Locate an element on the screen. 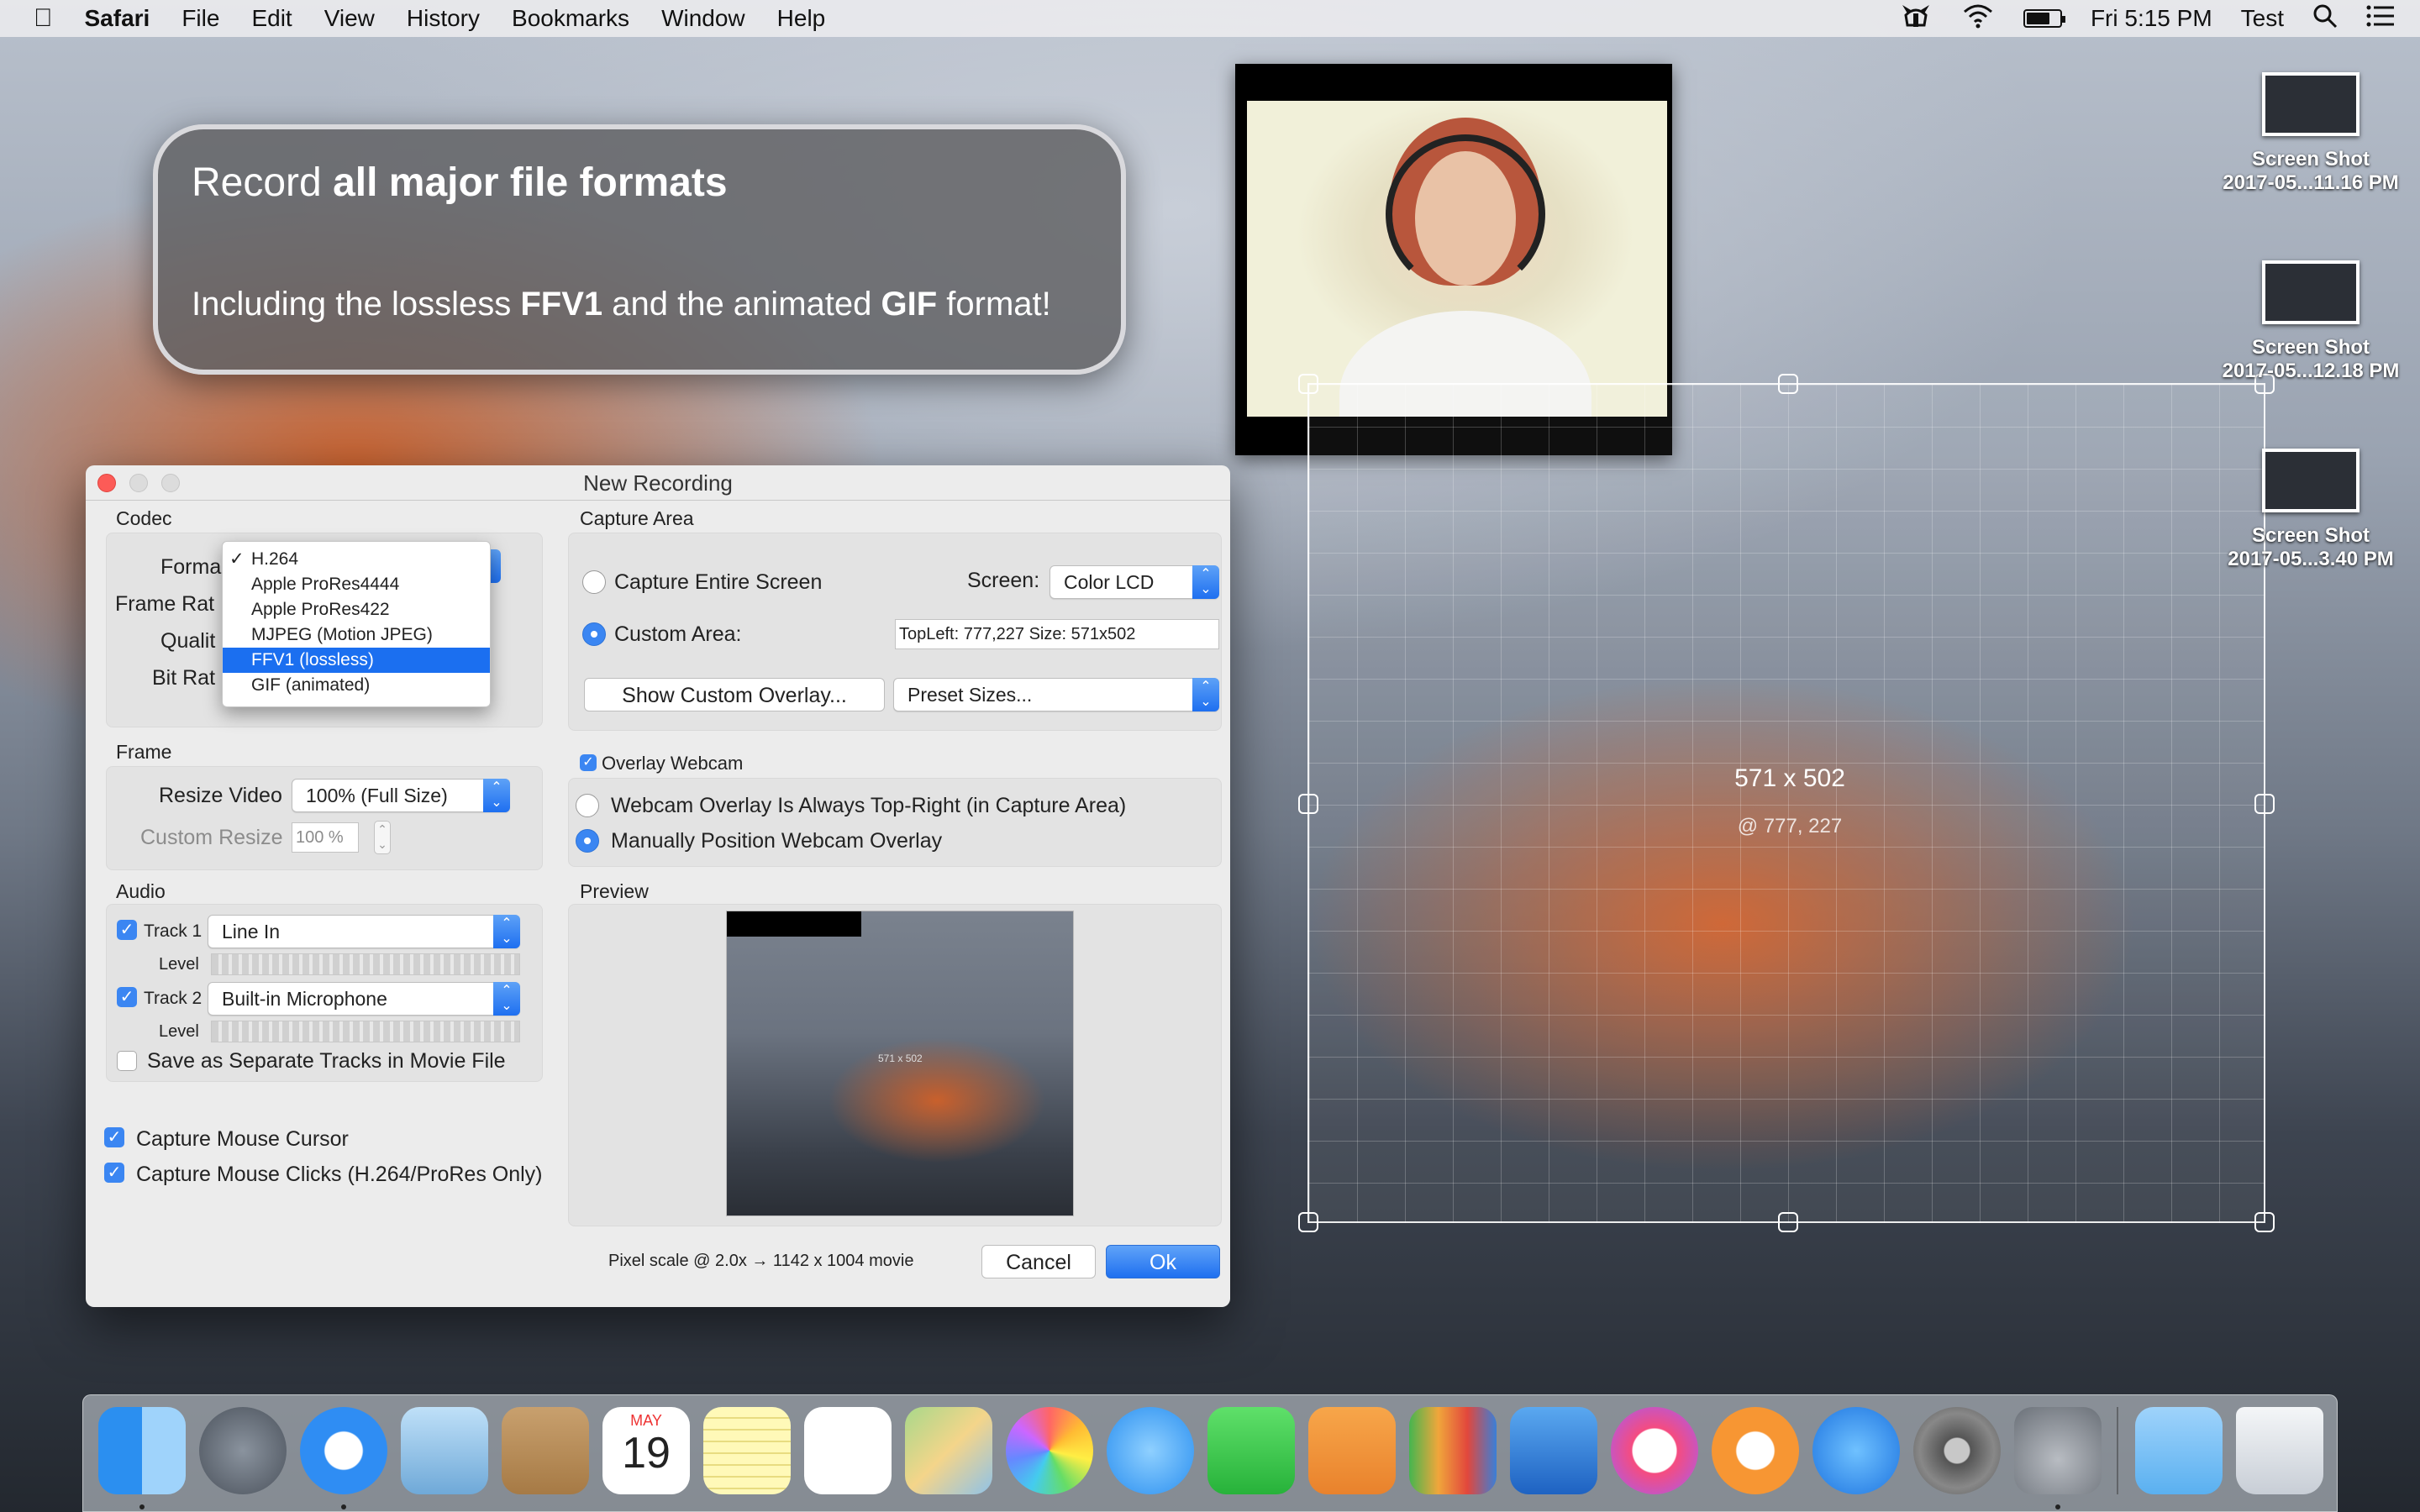 The image size is (2420, 1512). capture-entire-screen-label: Capture Entire Screen is located at coordinates (718, 582).